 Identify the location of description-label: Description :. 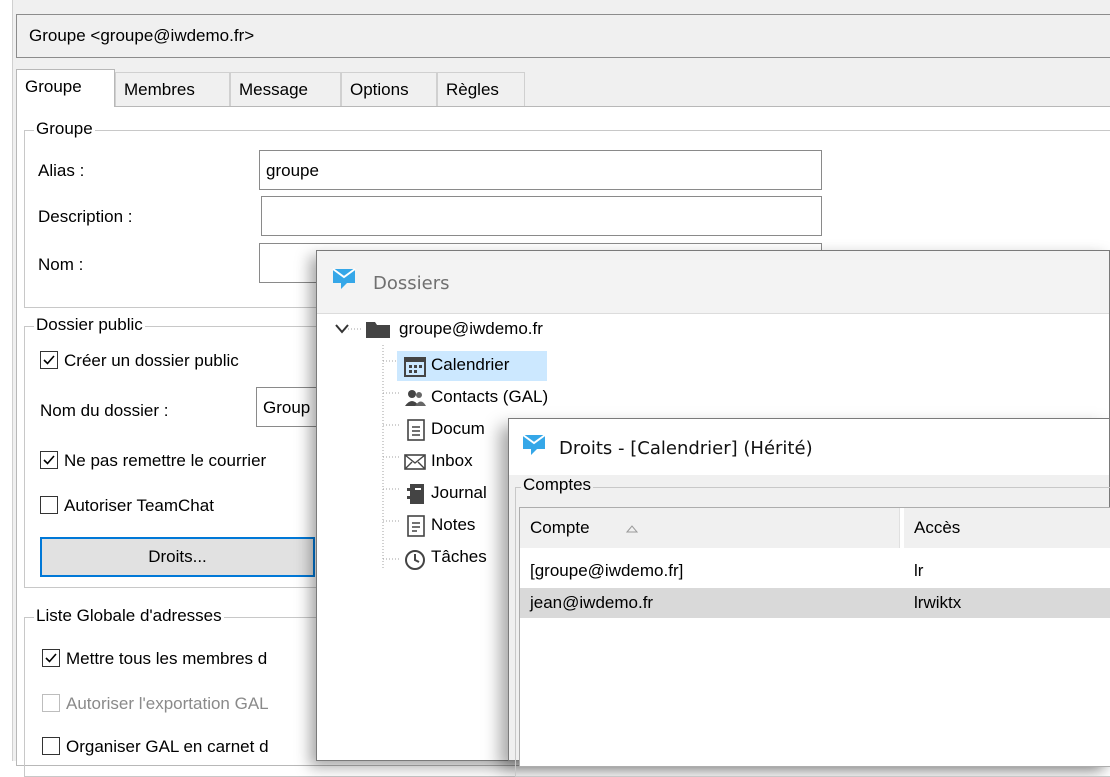
(85, 216).